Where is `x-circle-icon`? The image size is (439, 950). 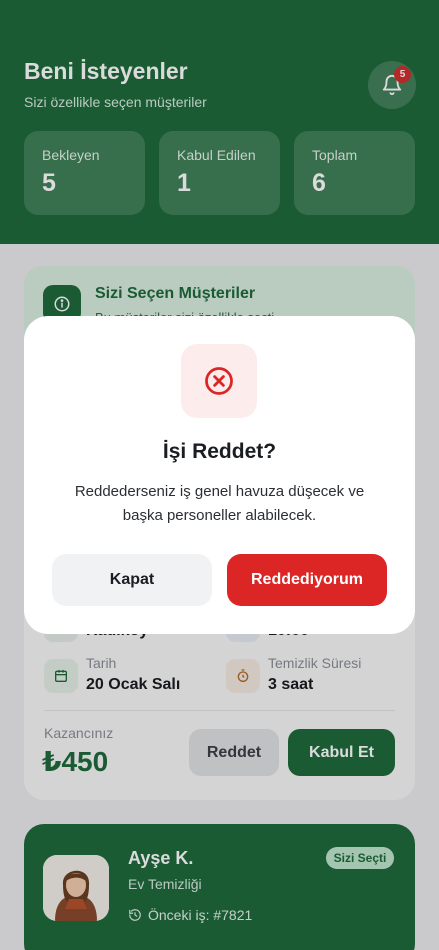 x-circle-icon is located at coordinates (219, 381).